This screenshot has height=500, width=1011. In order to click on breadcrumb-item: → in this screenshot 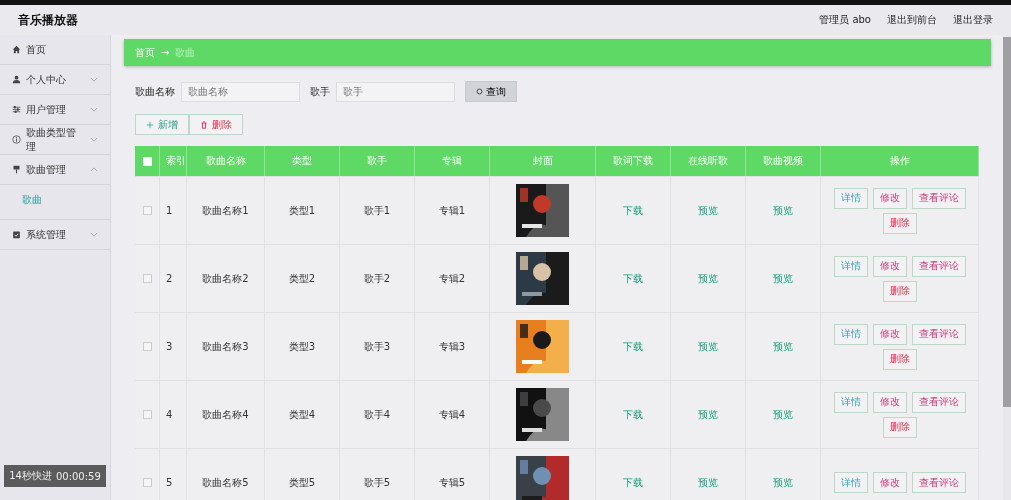, I will do `click(165, 52)`.